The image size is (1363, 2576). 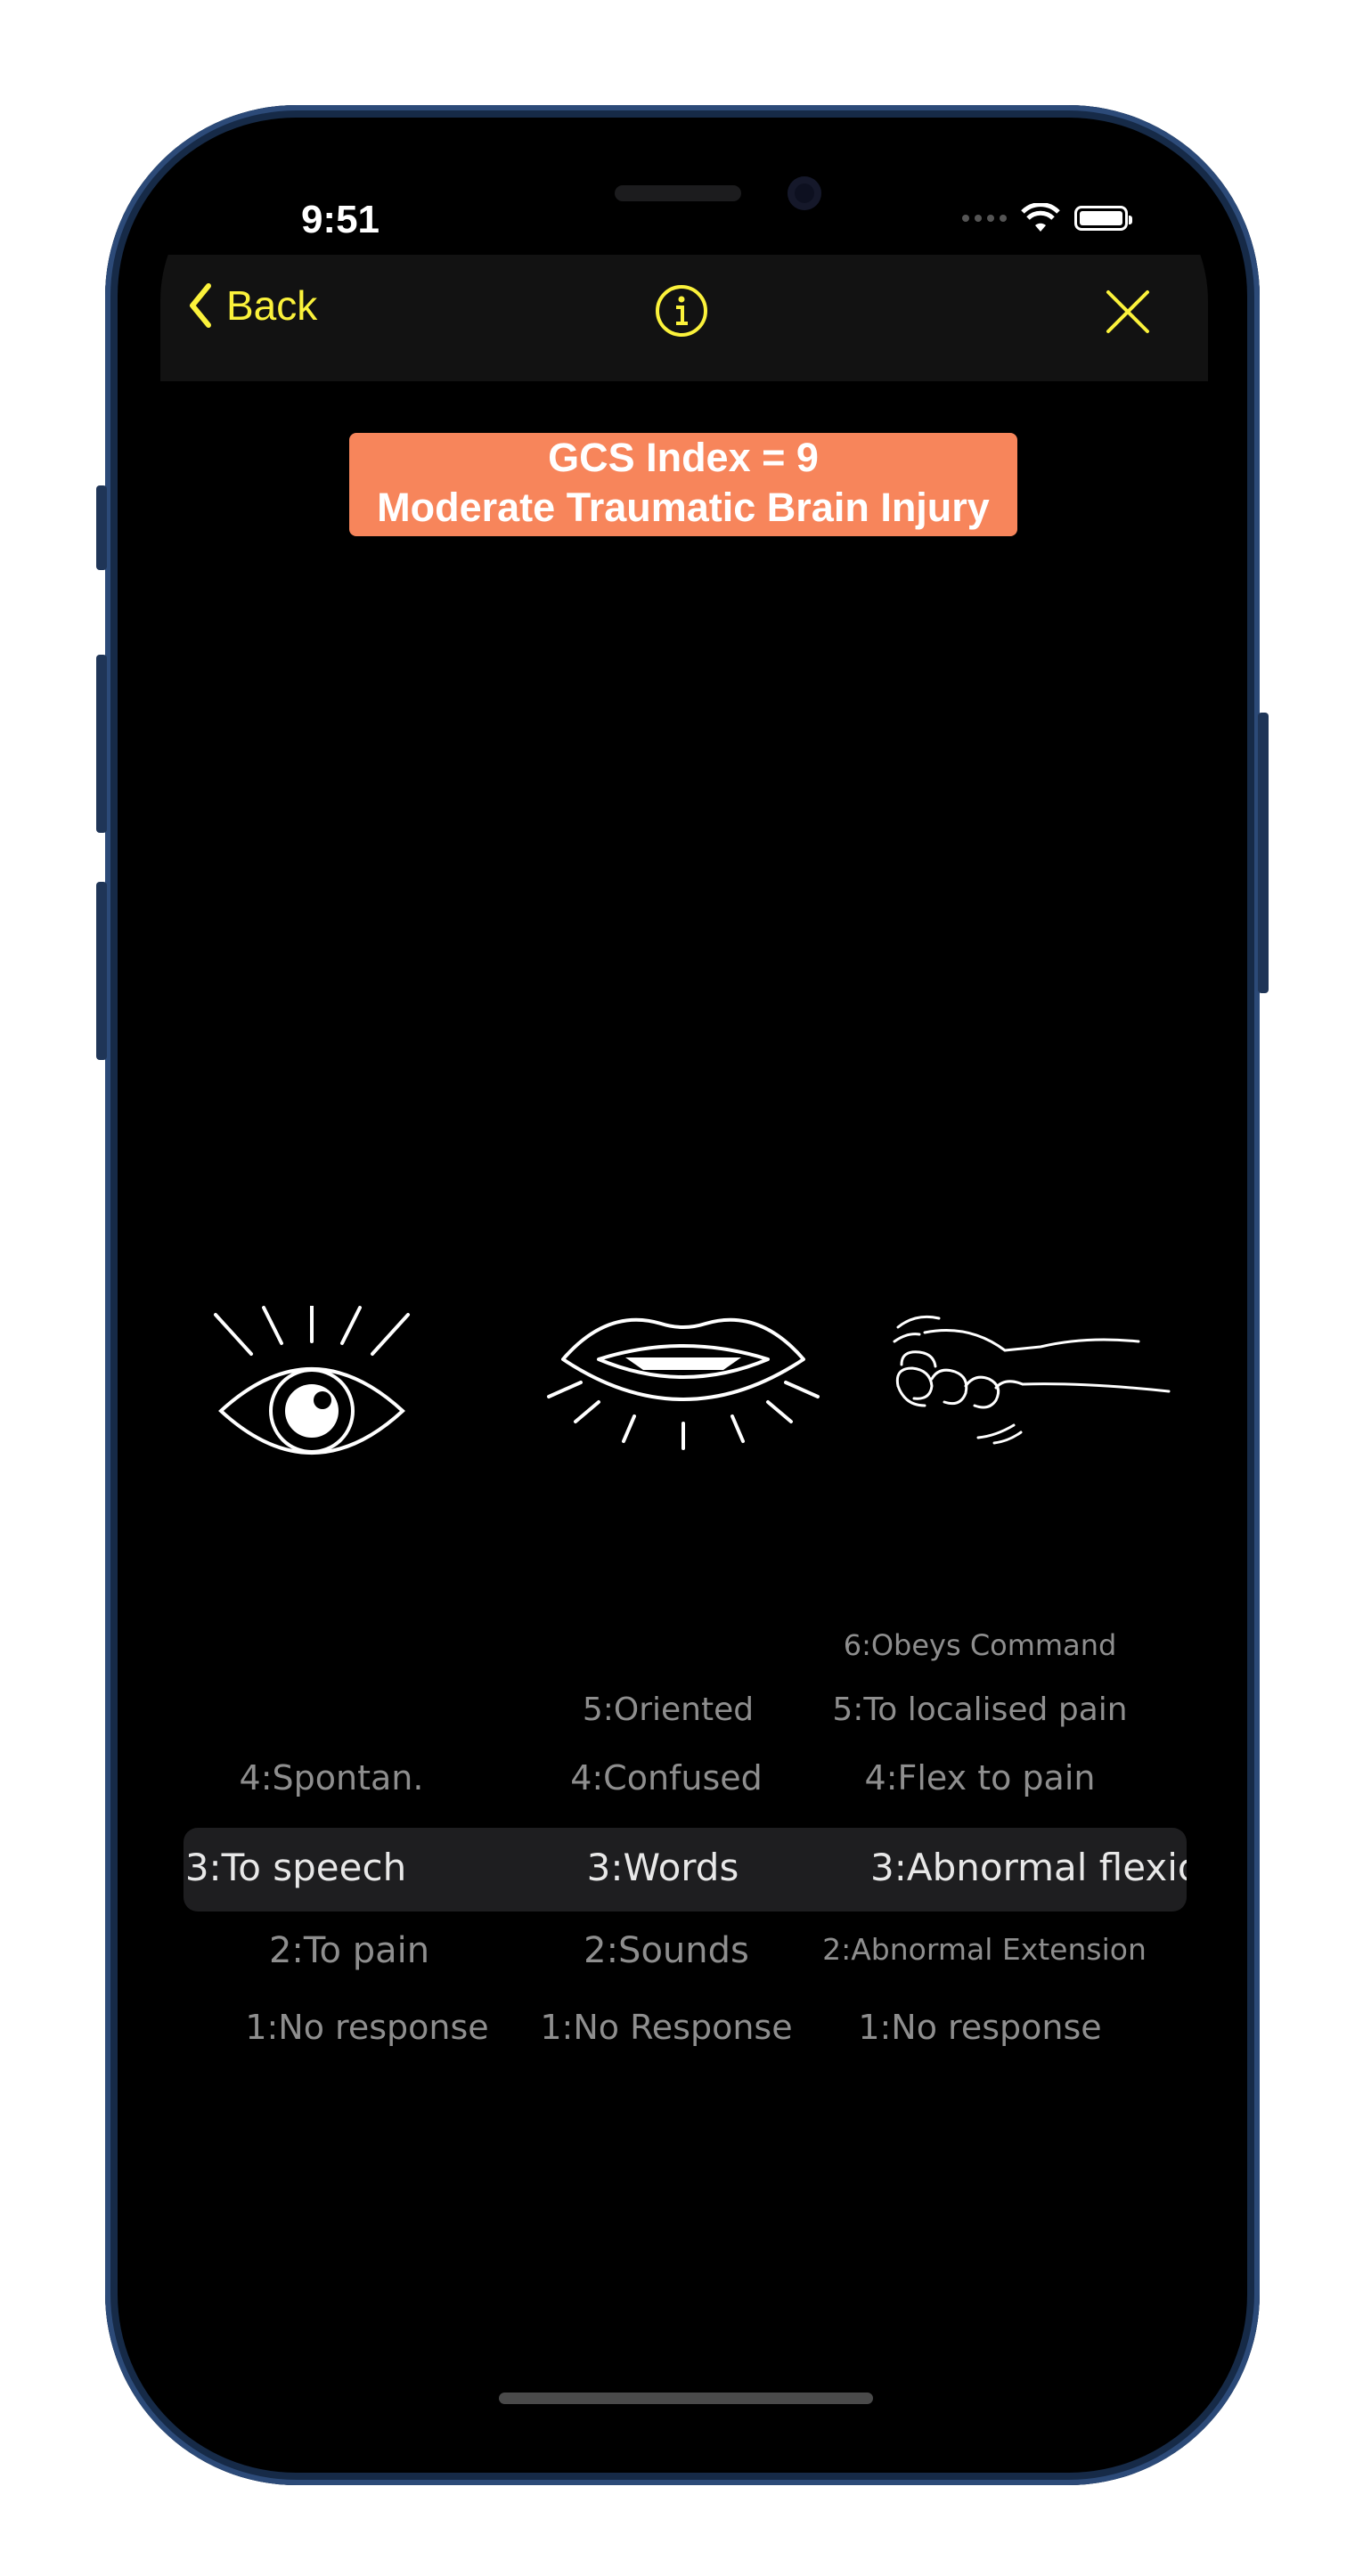 I want to click on chevron-left-icon, so click(x=200, y=306).